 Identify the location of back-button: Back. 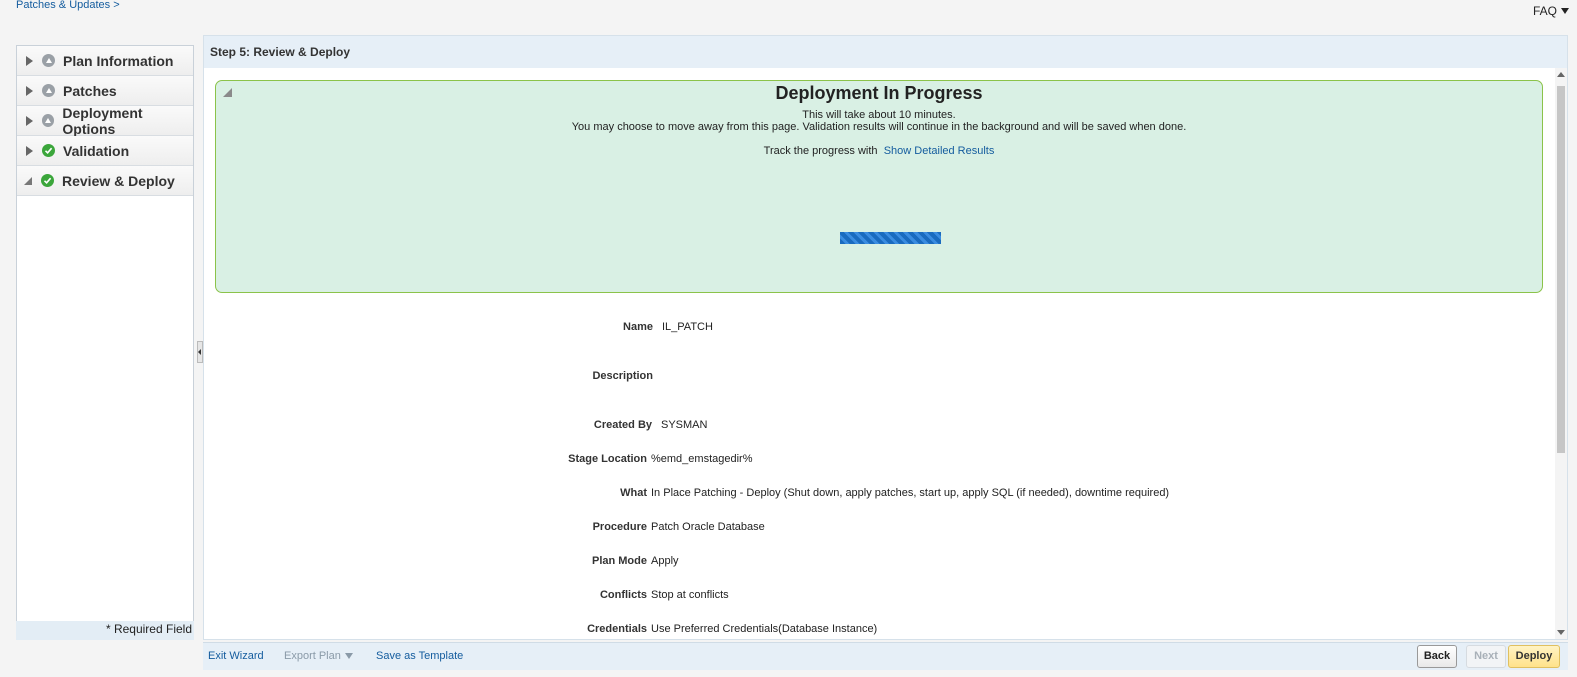
(1437, 656).